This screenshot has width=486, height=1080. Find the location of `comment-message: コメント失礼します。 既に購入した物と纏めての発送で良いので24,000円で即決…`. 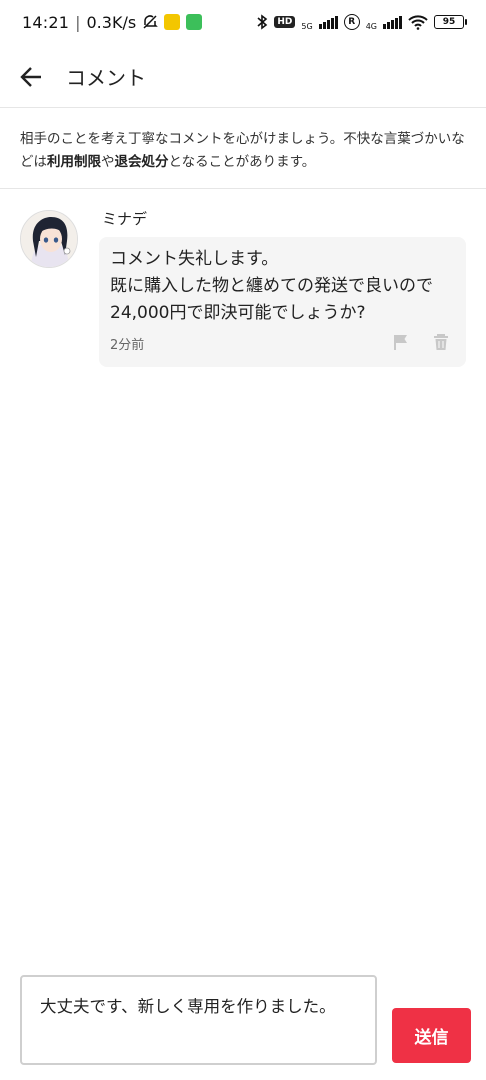

comment-message: コメント失礼します。 既に購入した物と纏めての発送で良いので24,000円で即決… is located at coordinates (271, 286).